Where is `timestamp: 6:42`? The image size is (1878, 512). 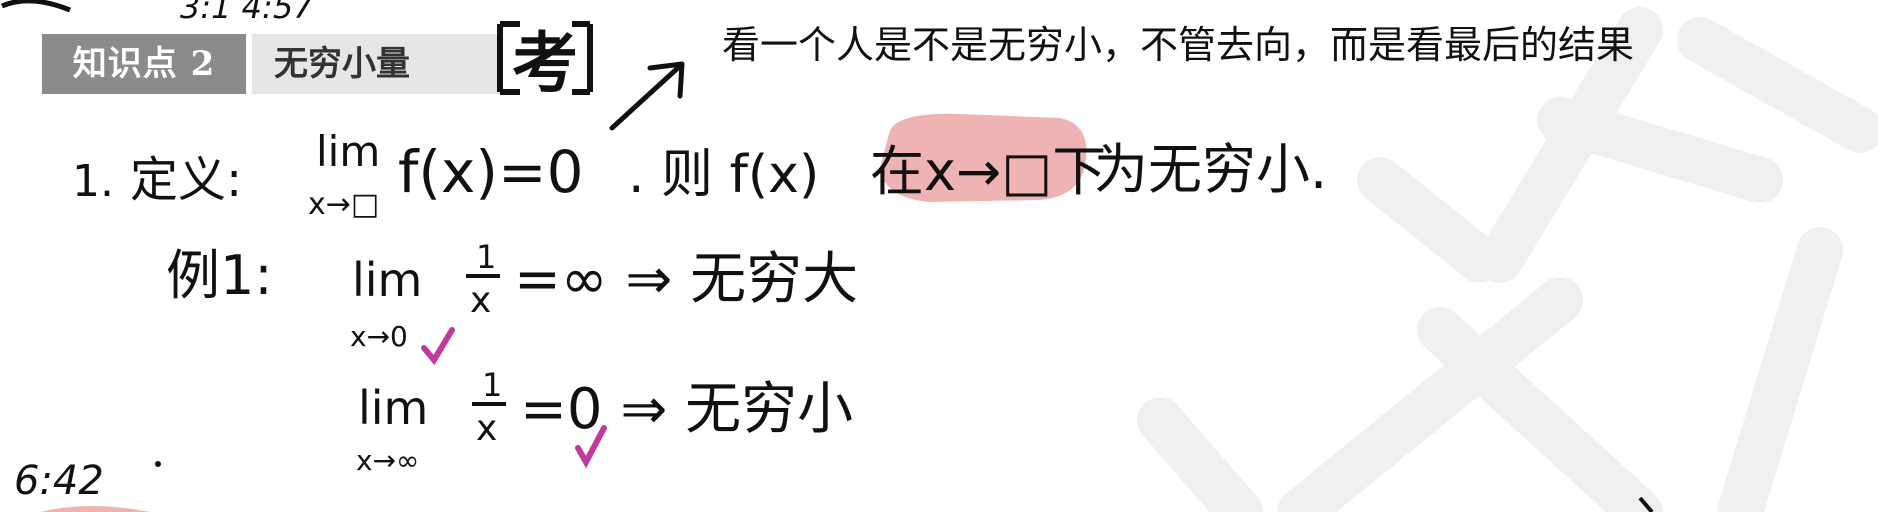 timestamp: 6:42 is located at coordinates (59, 481).